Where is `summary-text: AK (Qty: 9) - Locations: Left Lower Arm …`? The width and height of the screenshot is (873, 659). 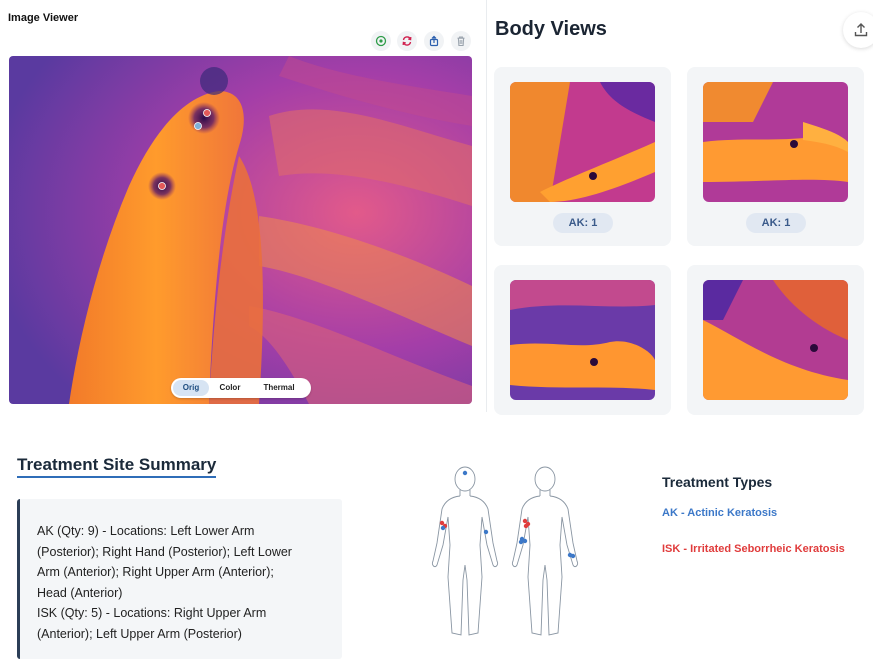 summary-text: AK (Qty: 9) - Locations: Left Lower Arm … is located at coordinates (184, 582).